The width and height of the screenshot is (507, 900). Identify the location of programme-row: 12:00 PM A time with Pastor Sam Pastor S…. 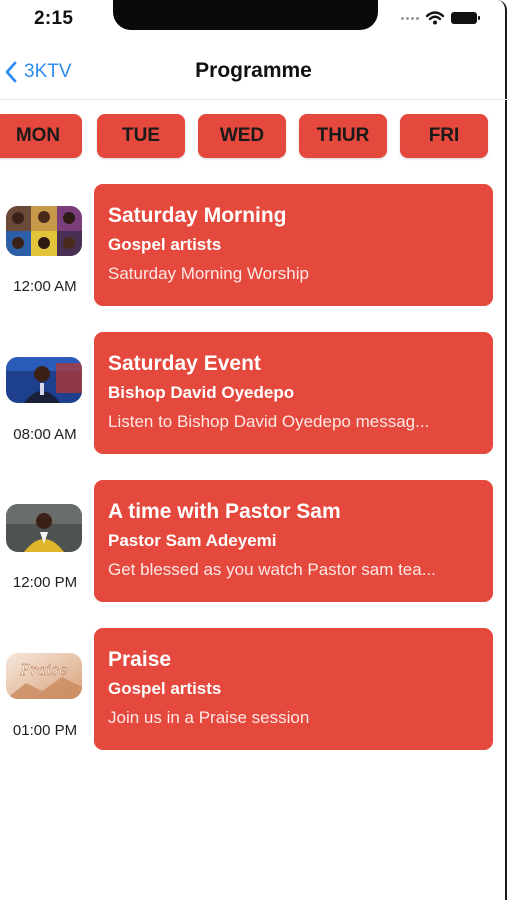
(253, 541).